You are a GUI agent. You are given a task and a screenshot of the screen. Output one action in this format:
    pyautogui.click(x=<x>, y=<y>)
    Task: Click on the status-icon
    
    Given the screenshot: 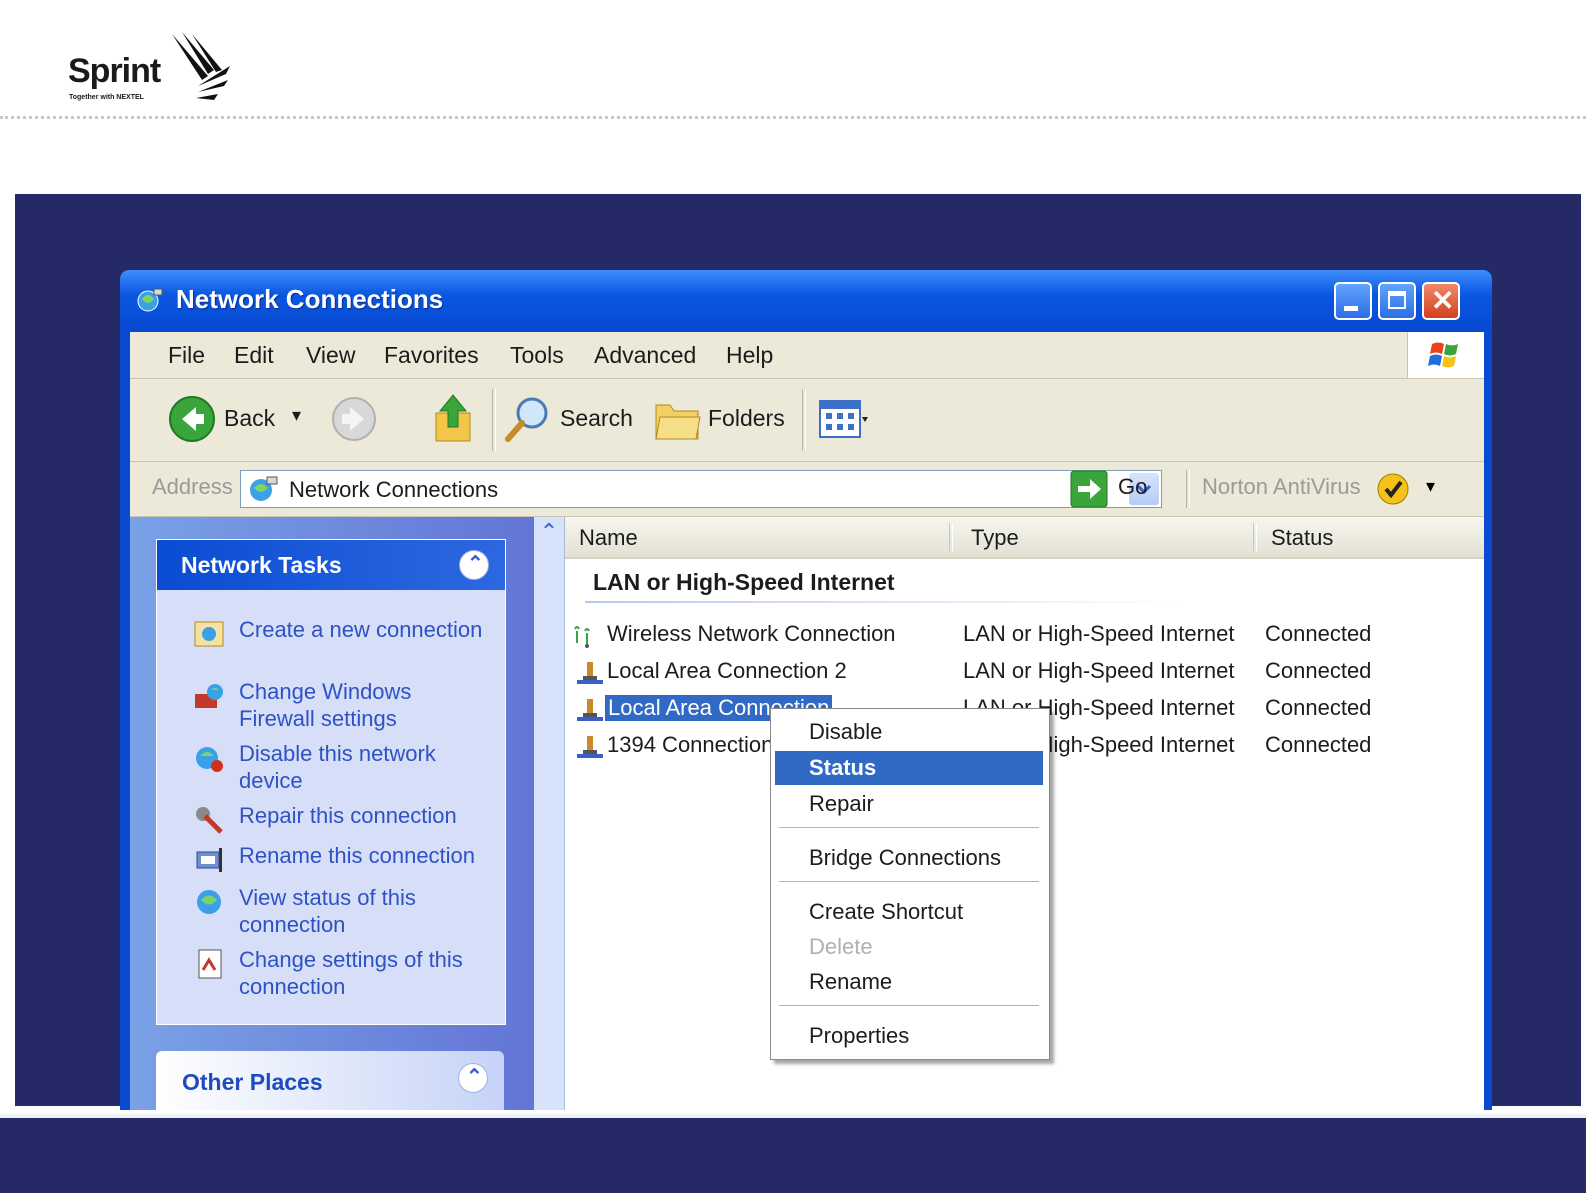 What is the action you would take?
    pyautogui.click(x=209, y=902)
    